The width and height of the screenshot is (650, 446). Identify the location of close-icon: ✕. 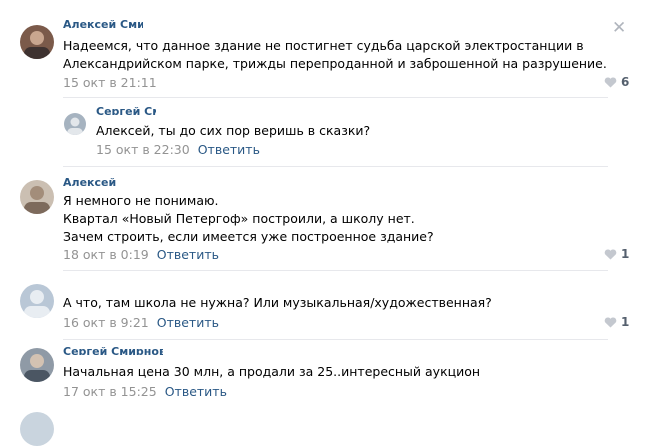
(619, 28).